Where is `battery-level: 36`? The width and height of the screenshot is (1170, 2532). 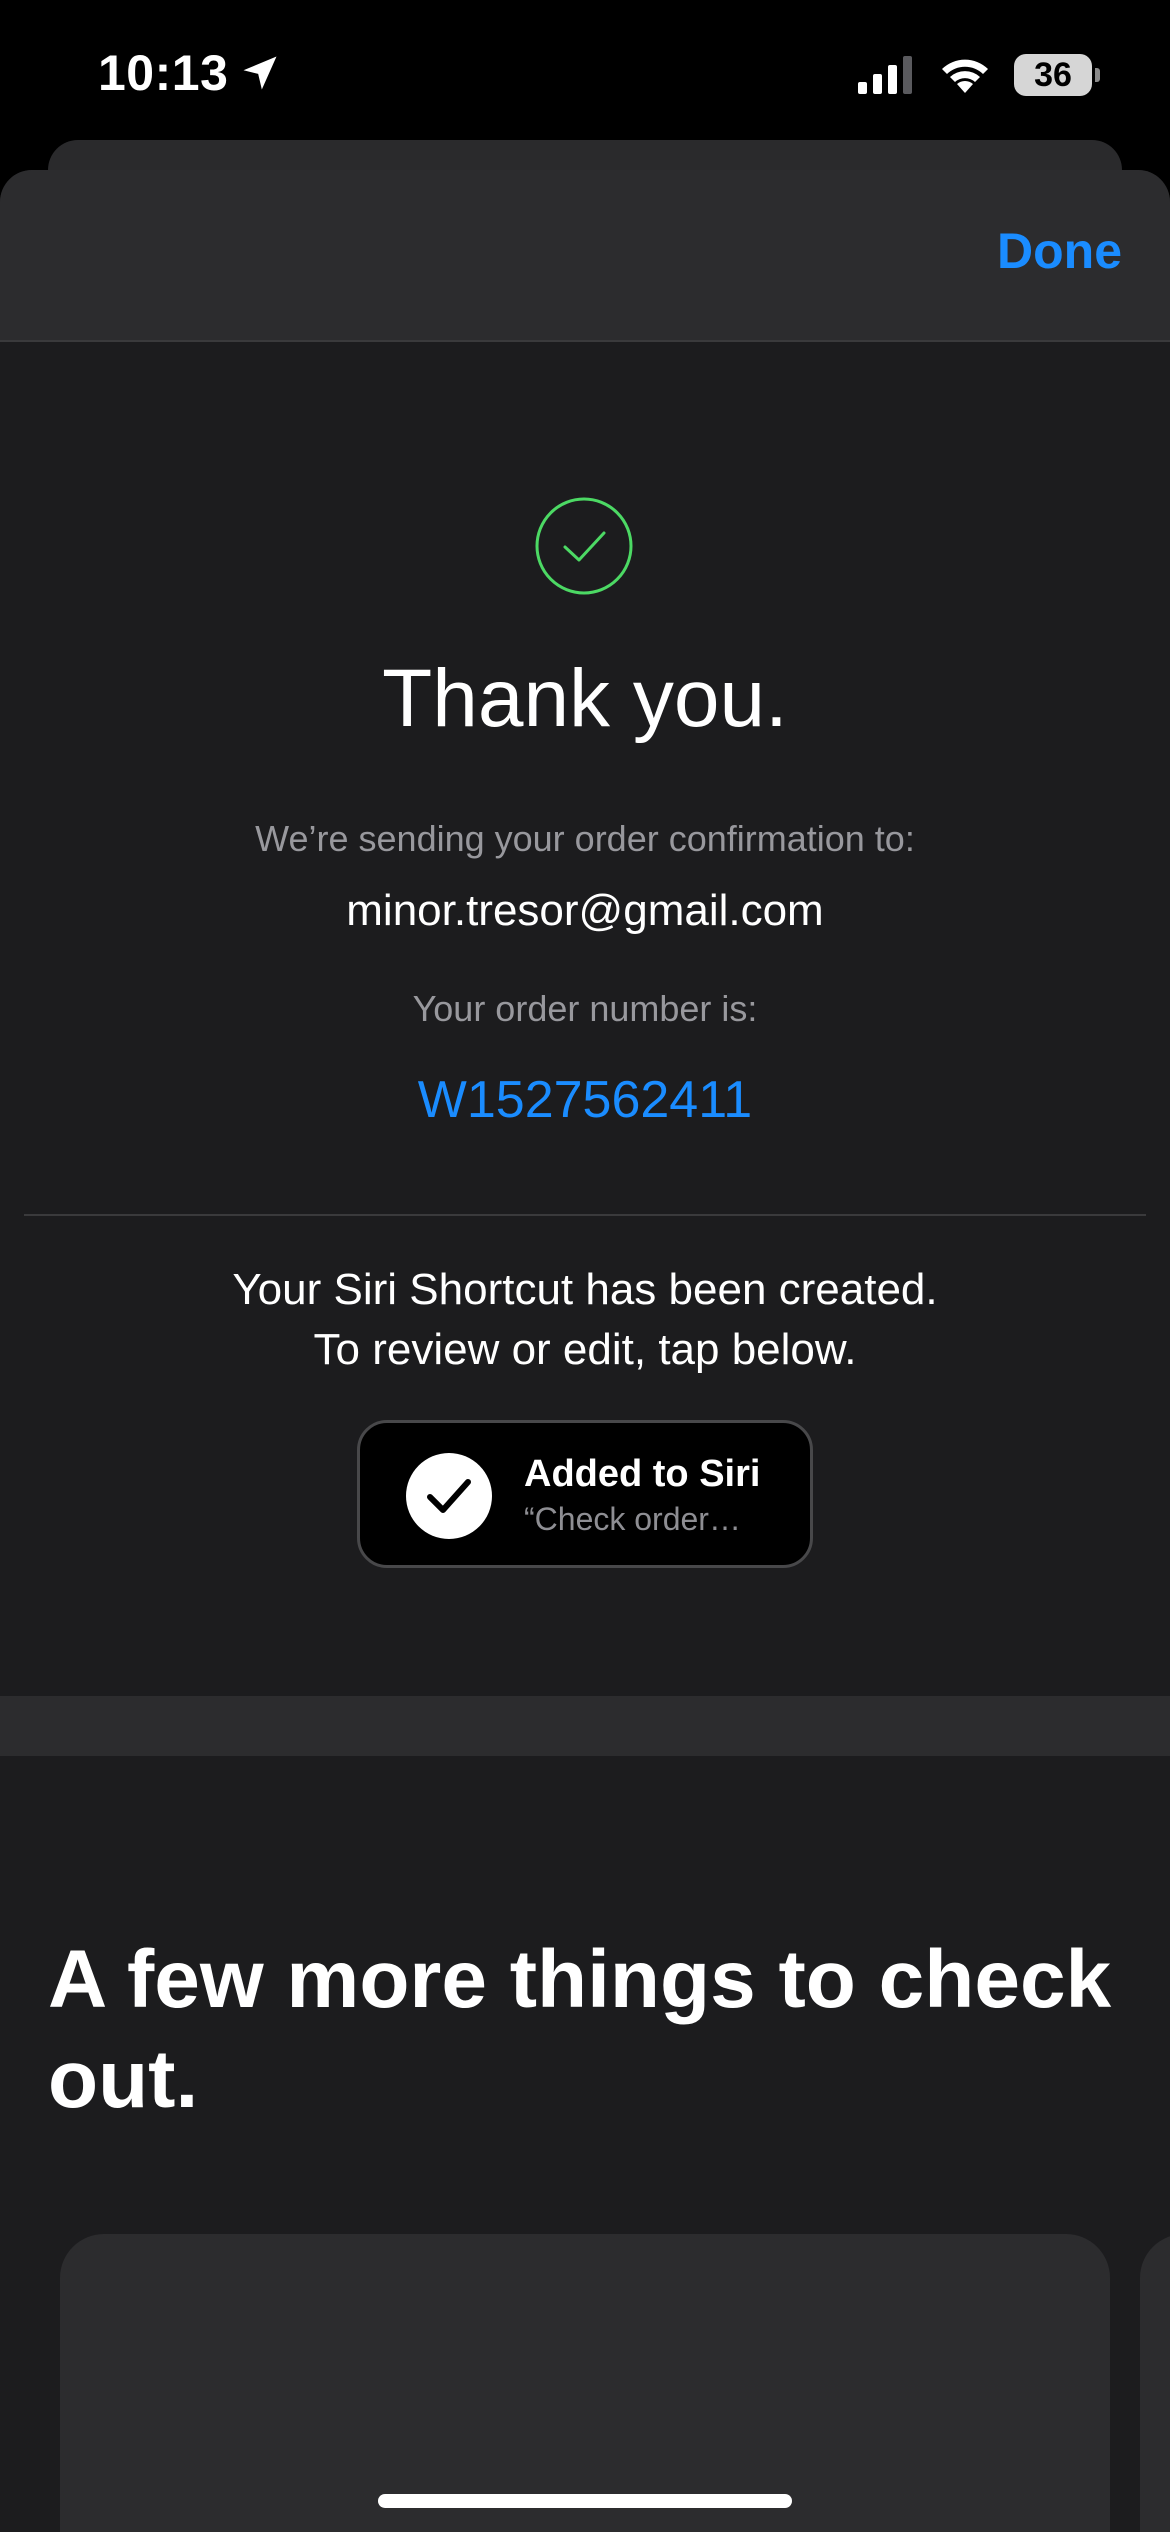 battery-level: 36 is located at coordinates (1053, 74).